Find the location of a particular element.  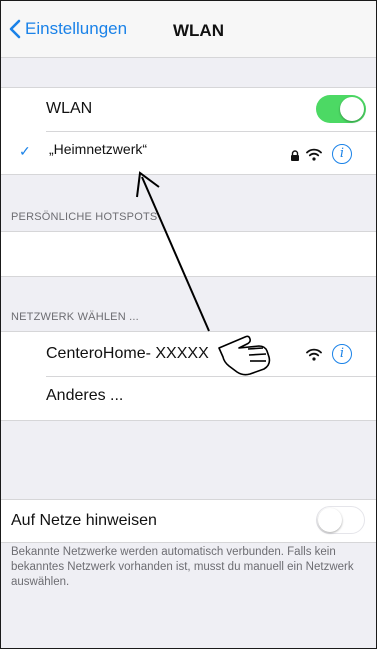

ask-to-join-label: Auf Netze hinweisen is located at coordinates (84, 520).